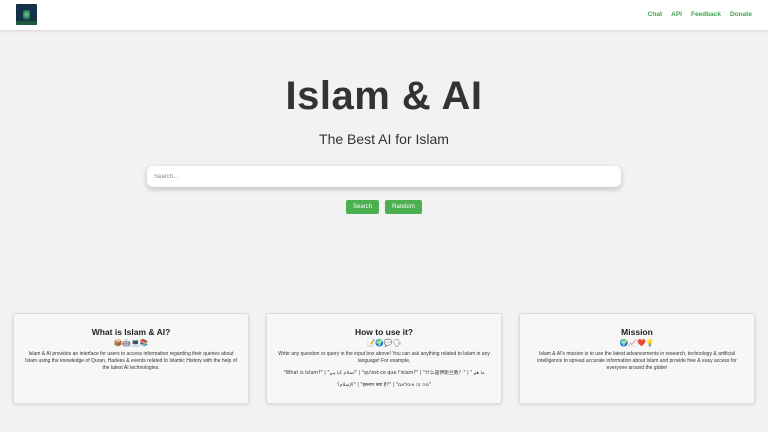 The height and width of the screenshot is (432, 768). What do you see at coordinates (676, 14) in the screenshot?
I see `nav-link-api: API` at bounding box center [676, 14].